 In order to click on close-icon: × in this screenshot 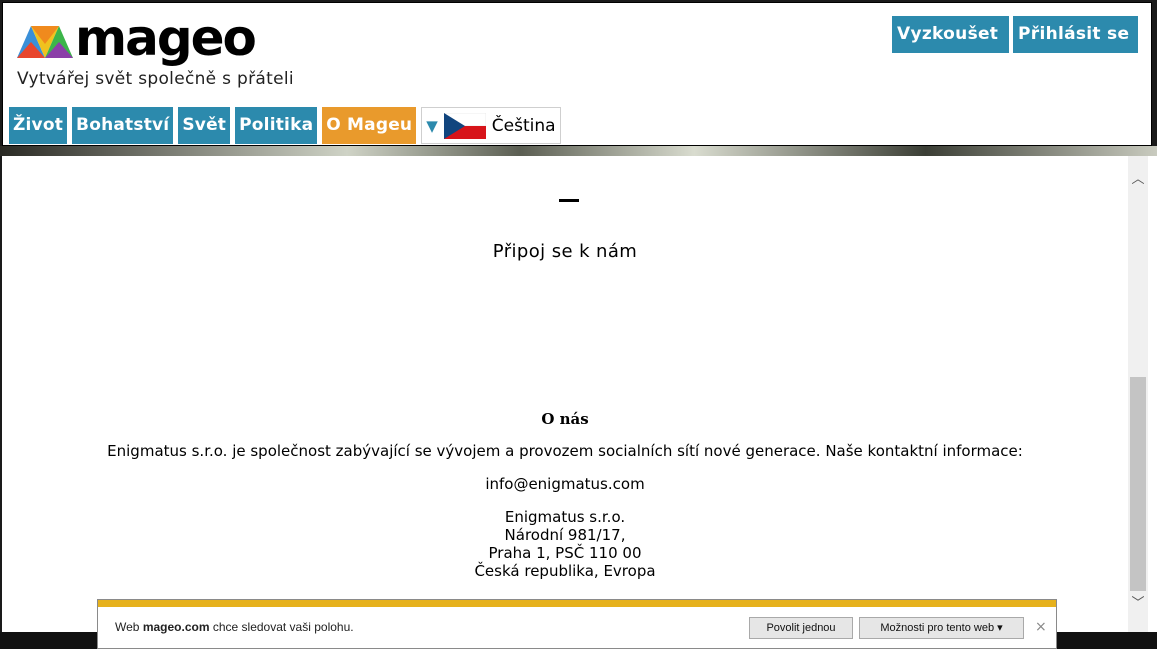, I will do `click(1041, 627)`.